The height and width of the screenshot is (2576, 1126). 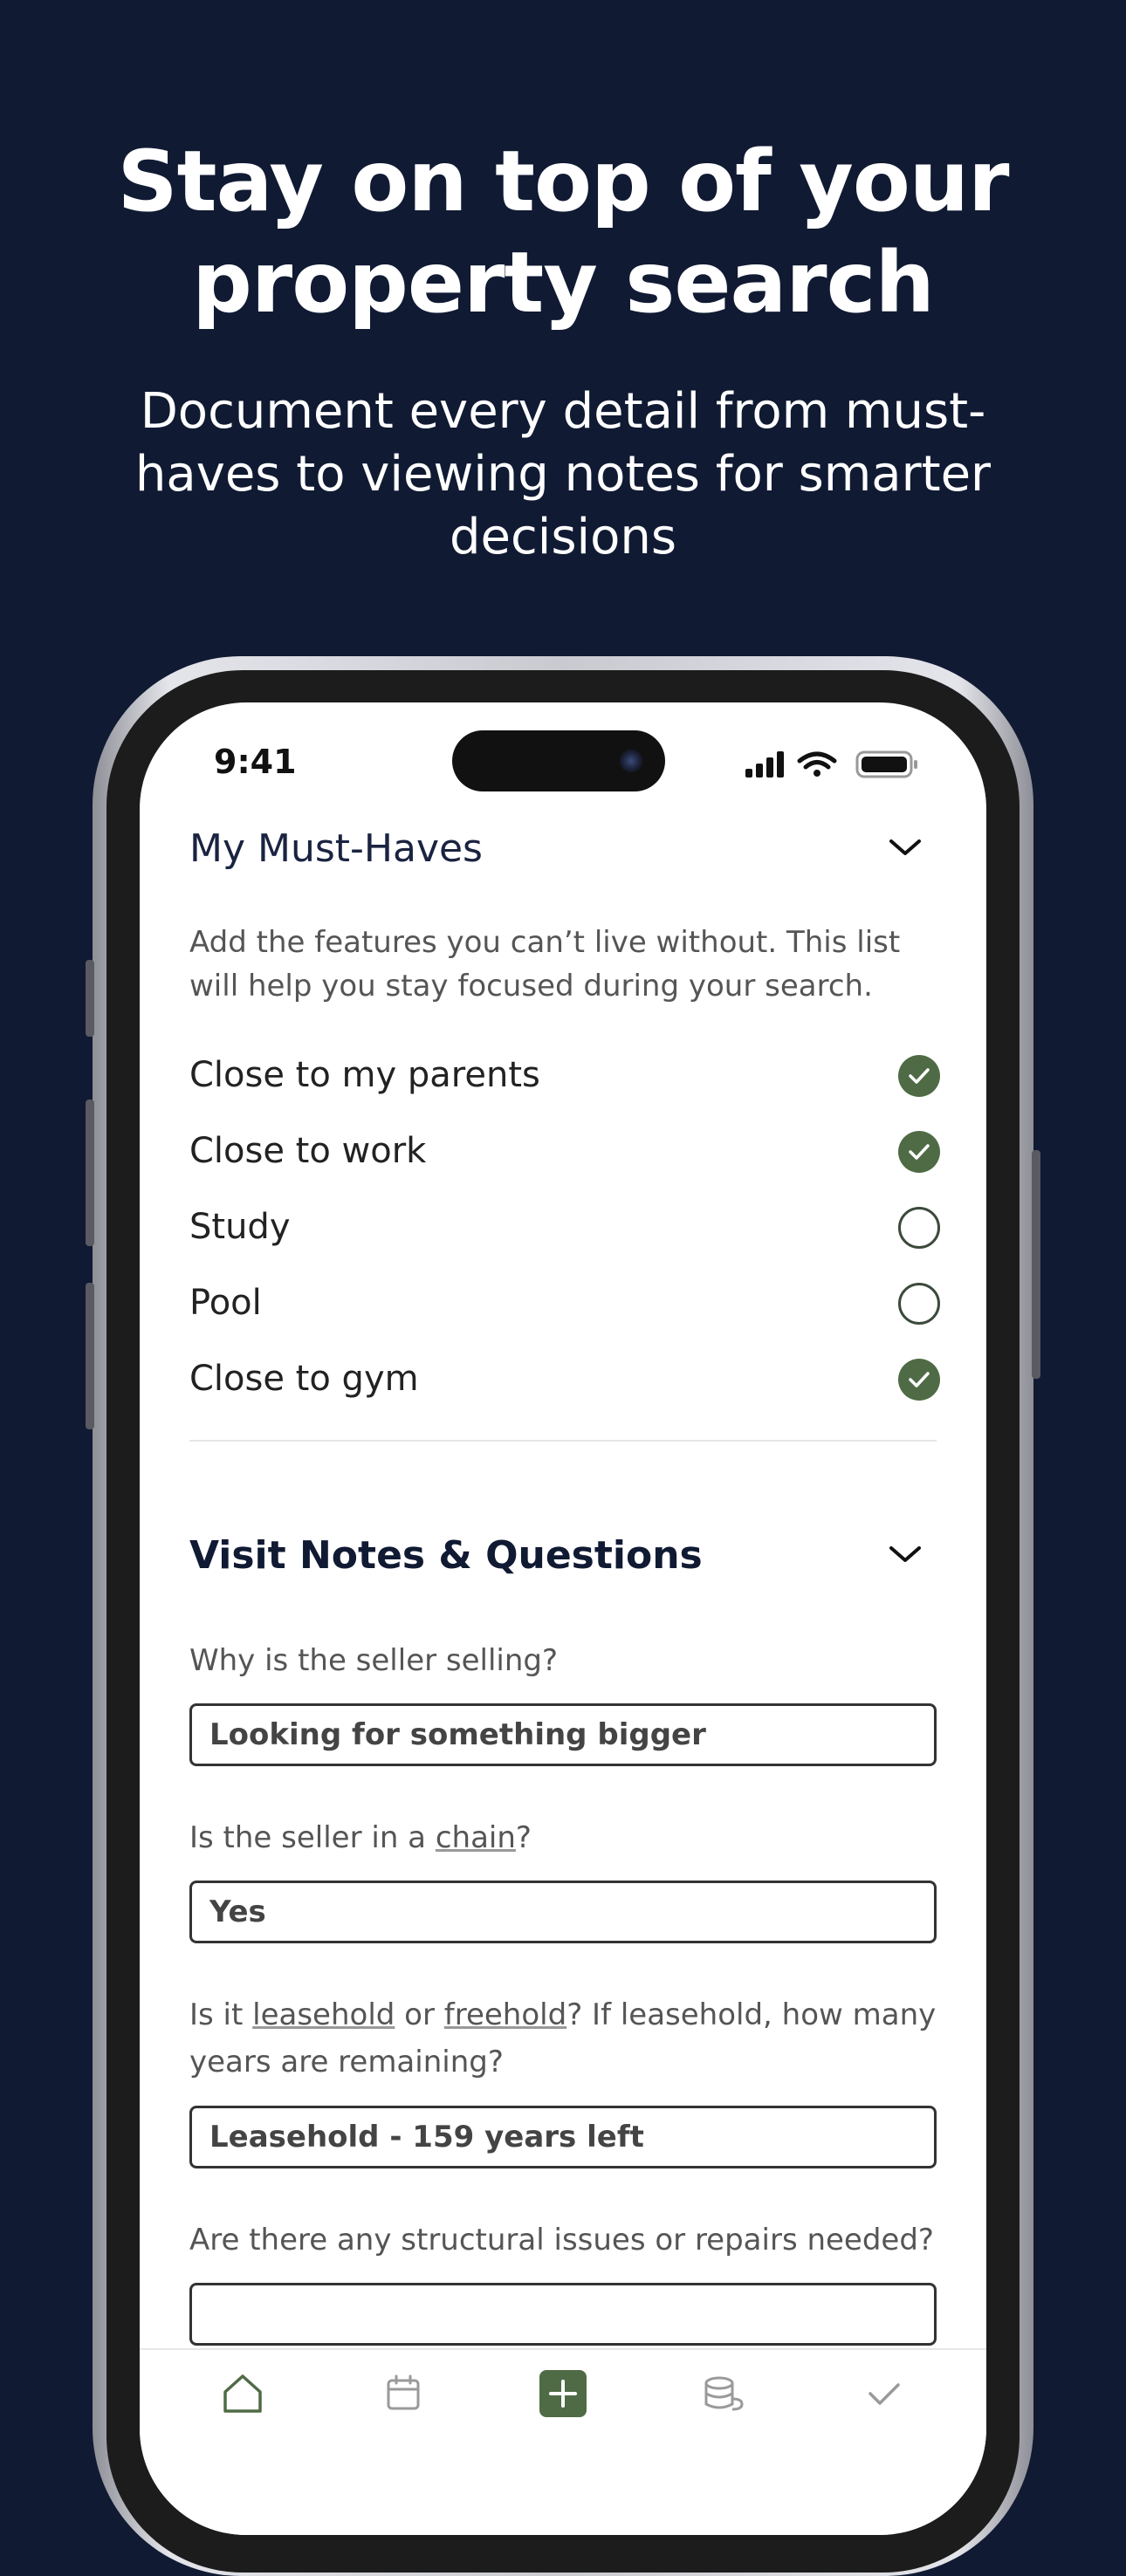 I want to click on status-icons, so click(x=831, y=764).